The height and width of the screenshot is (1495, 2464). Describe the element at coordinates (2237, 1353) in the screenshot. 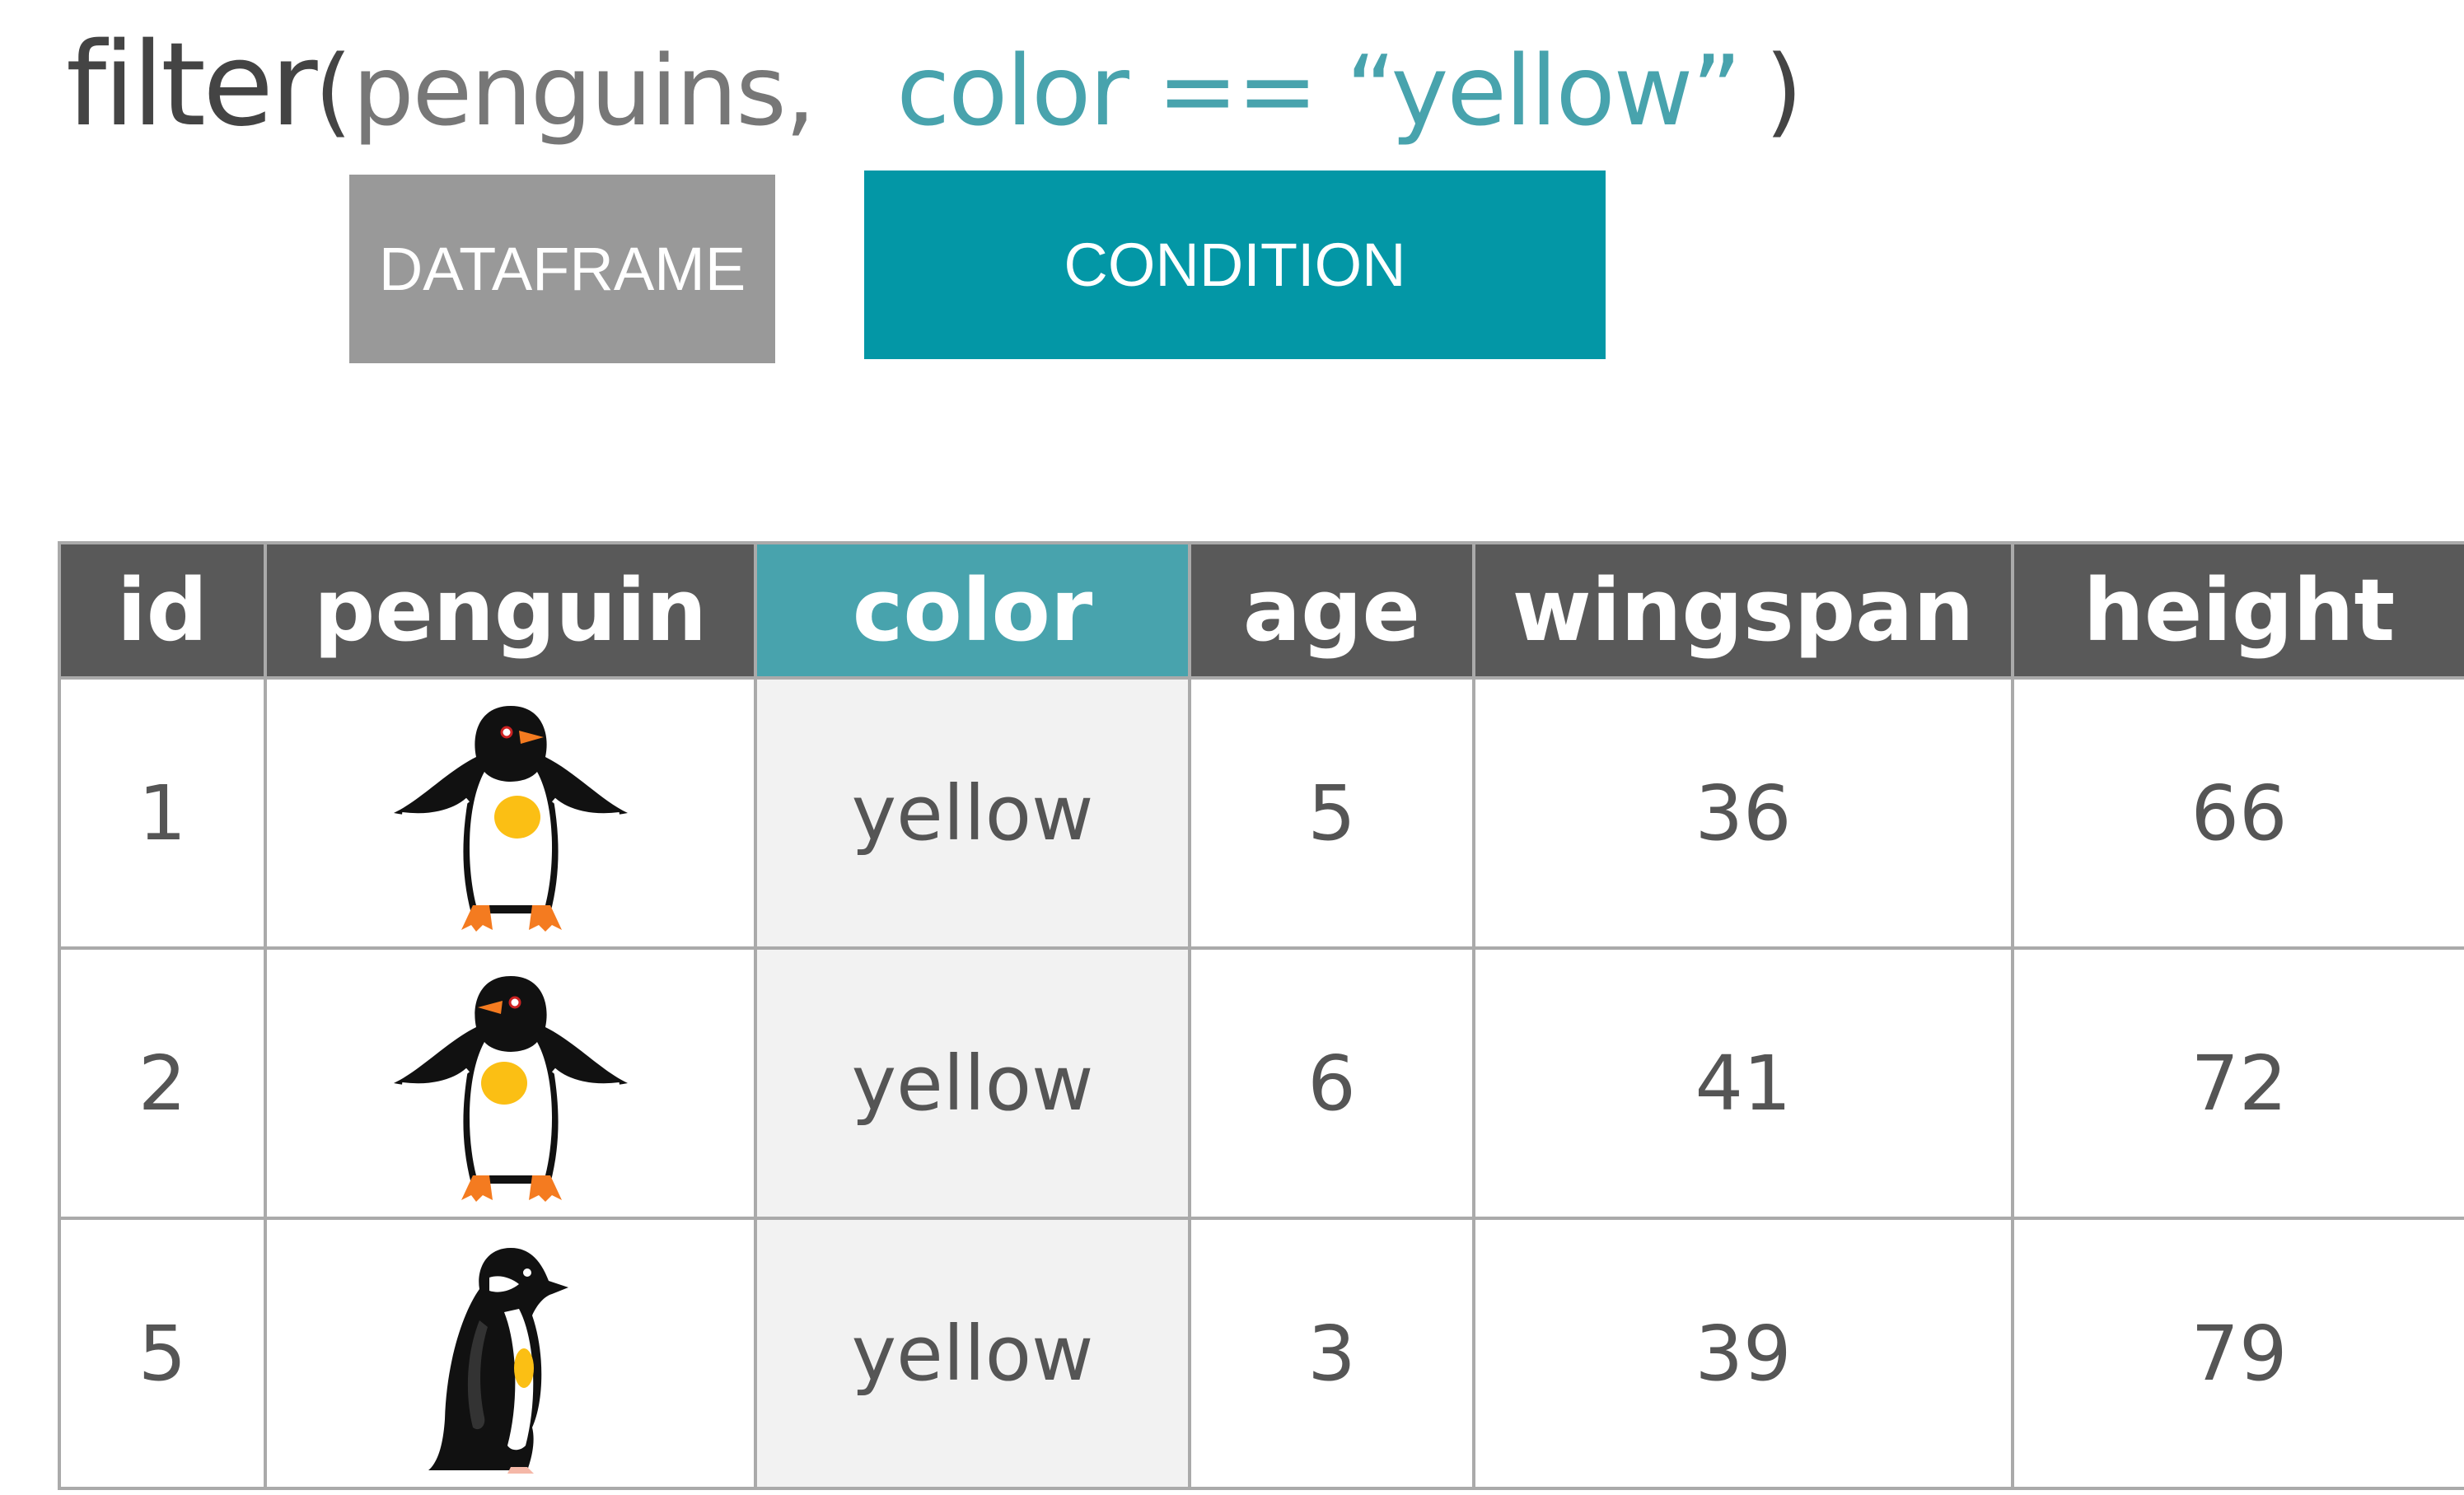

I see `cell-height: 79` at that location.